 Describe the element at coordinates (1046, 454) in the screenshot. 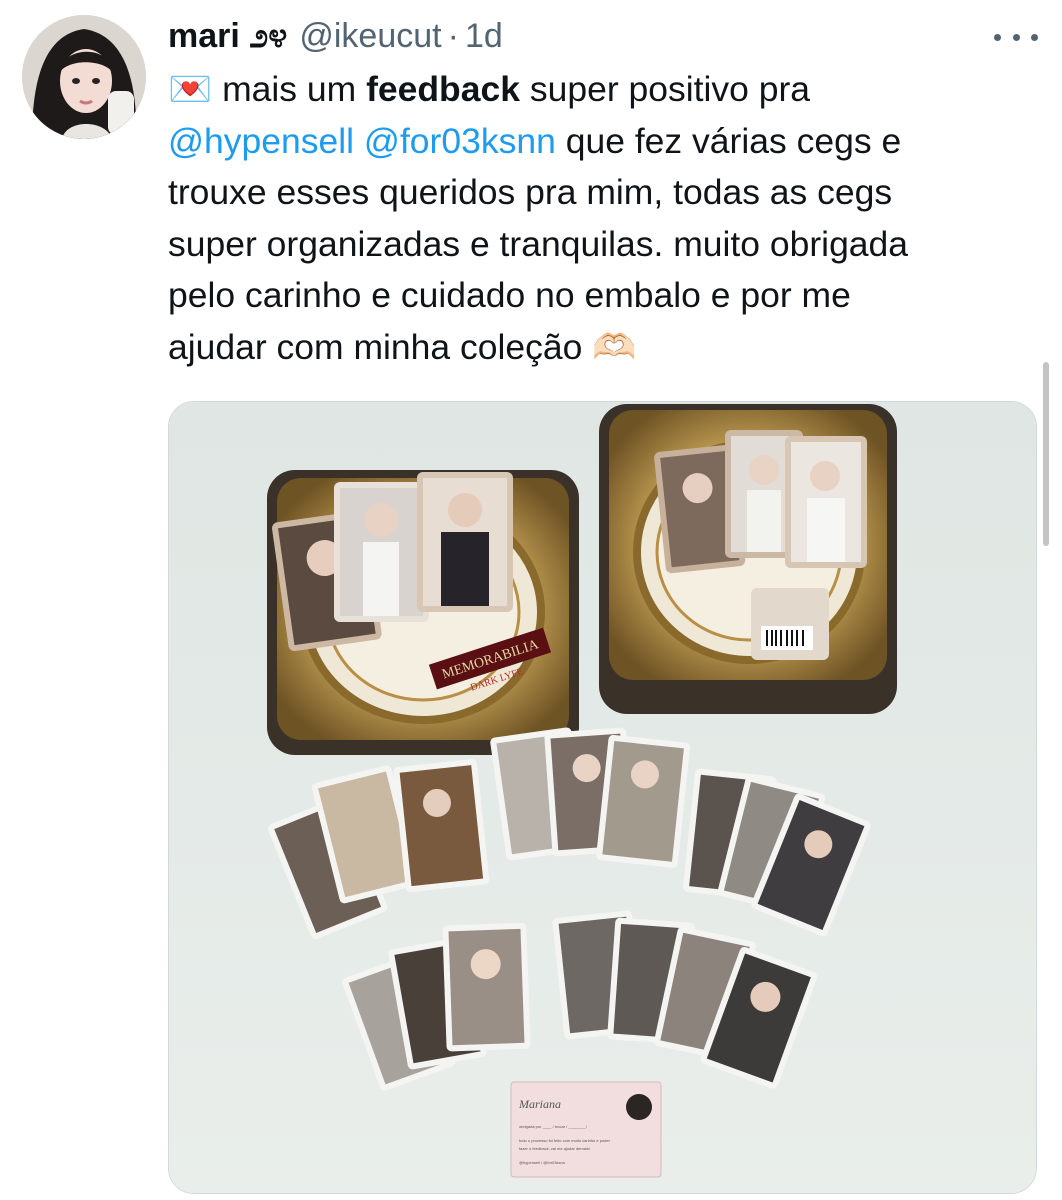

I see `scrollbar` at that location.